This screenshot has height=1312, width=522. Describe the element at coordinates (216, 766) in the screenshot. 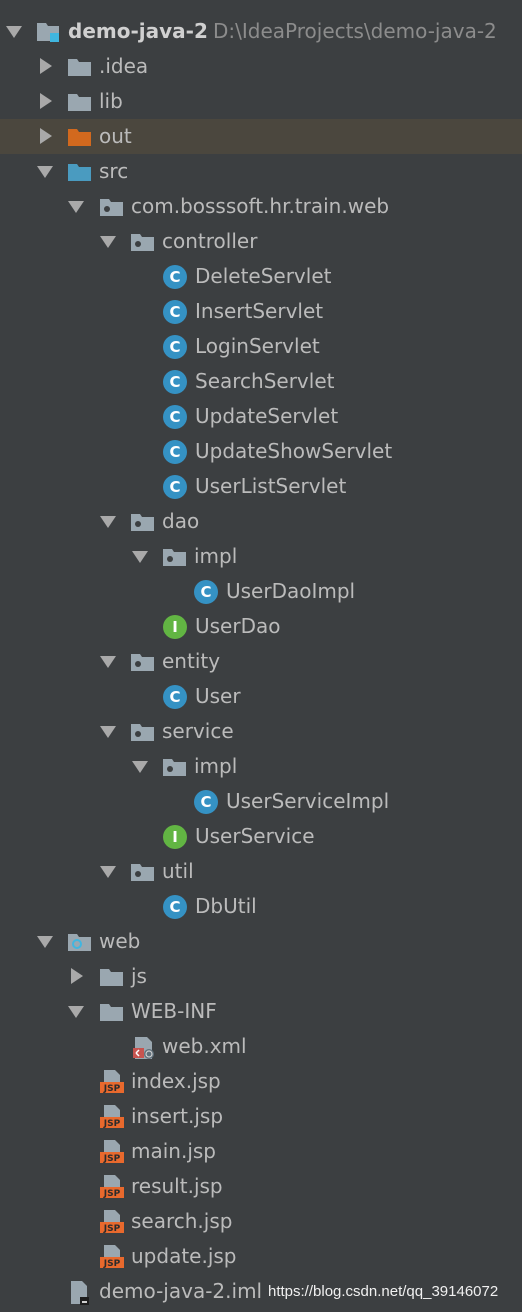

I see `node-label: impl` at that location.